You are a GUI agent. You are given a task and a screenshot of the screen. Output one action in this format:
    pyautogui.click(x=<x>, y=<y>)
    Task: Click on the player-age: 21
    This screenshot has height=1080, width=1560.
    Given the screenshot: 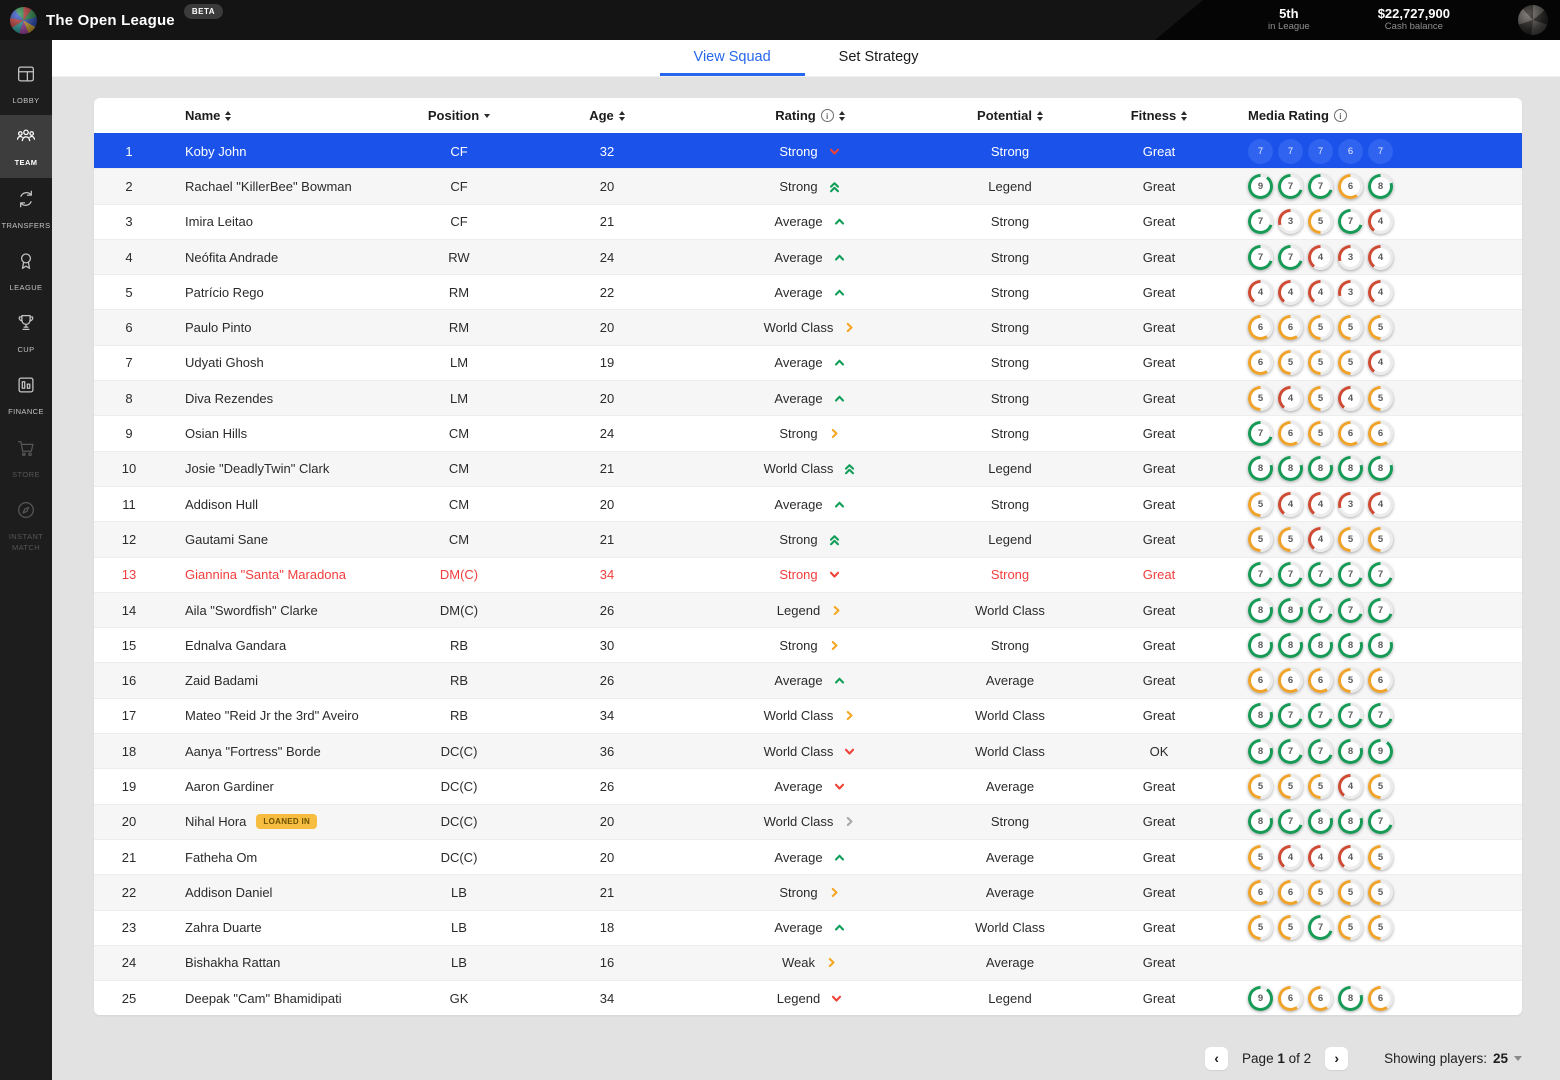 What is the action you would take?
    pyautogui.click(x=607, y=892)
    